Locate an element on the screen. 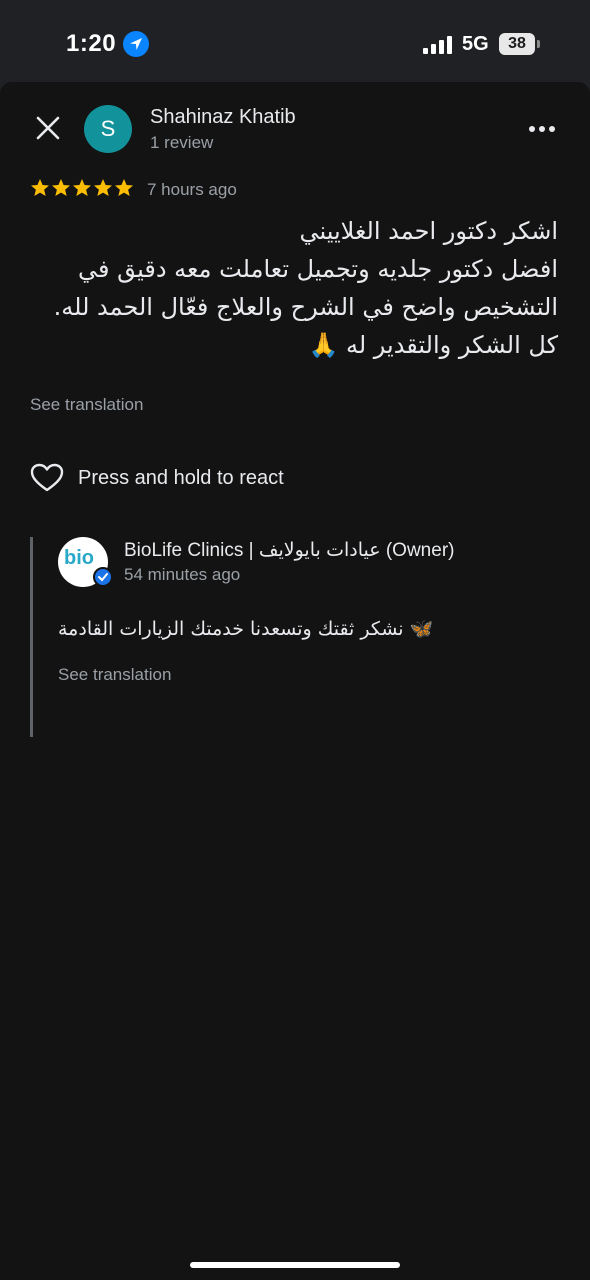 The width and height of the screenshot is (590, 1280). reviewer-review-count: 1 review is located at coordinates (182, 142).